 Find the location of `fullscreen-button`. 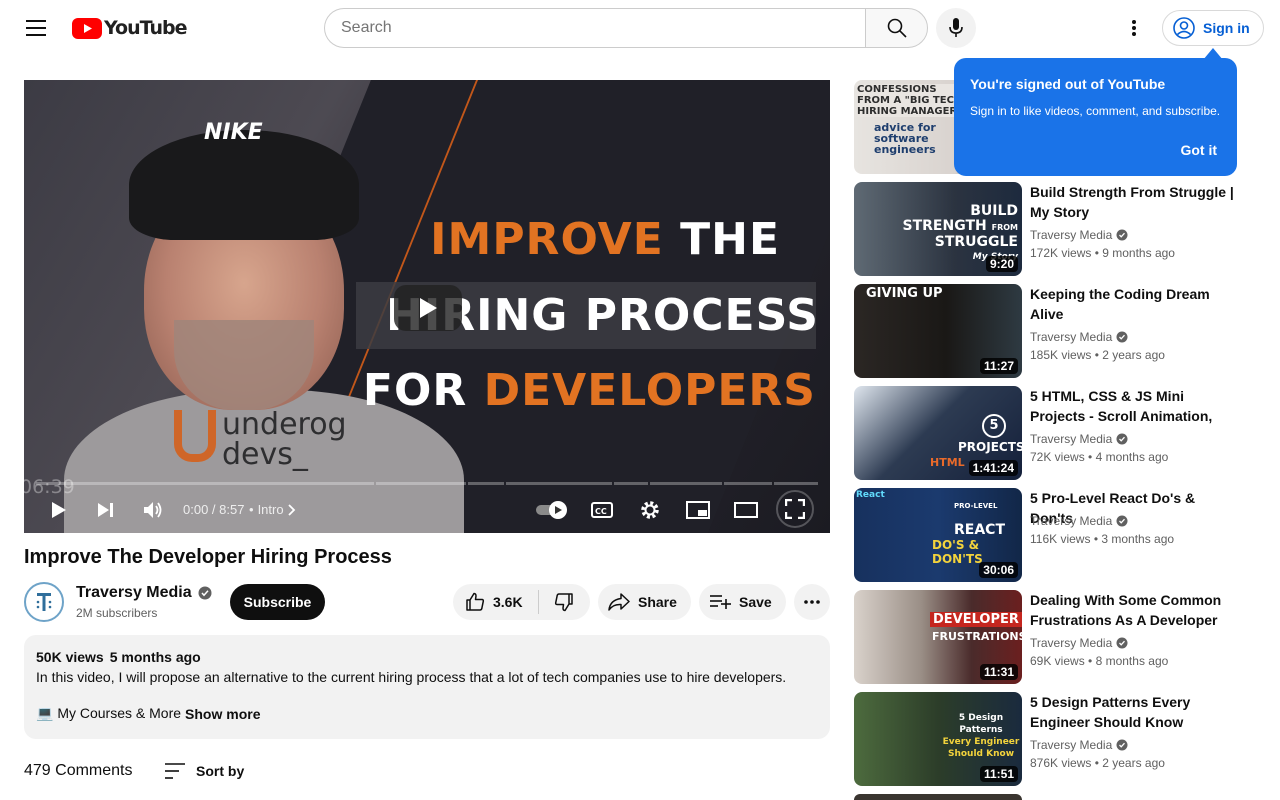

fullscreen-button is located at coordinates (795, 509).